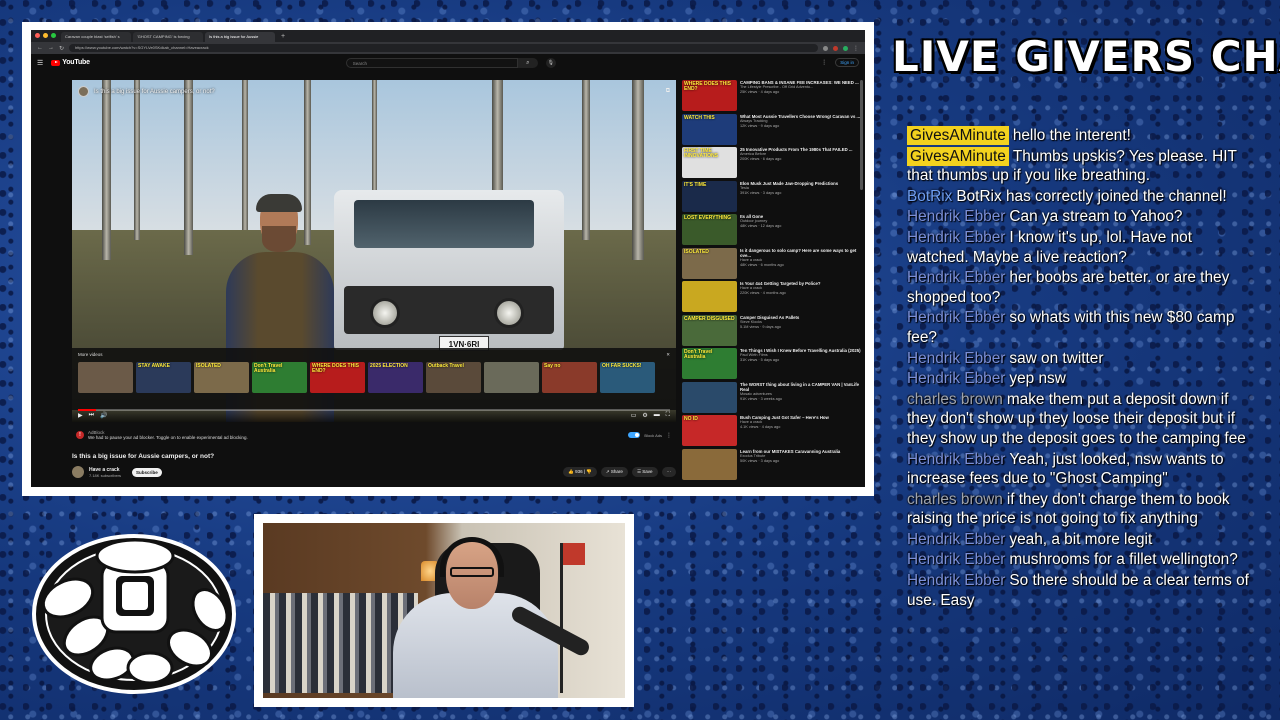 The height and width of the screenshot is (720, 1280). What do you see at coordinates (283, 37) in the screenshot?
I see `new-tab-button: +` at bounding box center [283, 37].